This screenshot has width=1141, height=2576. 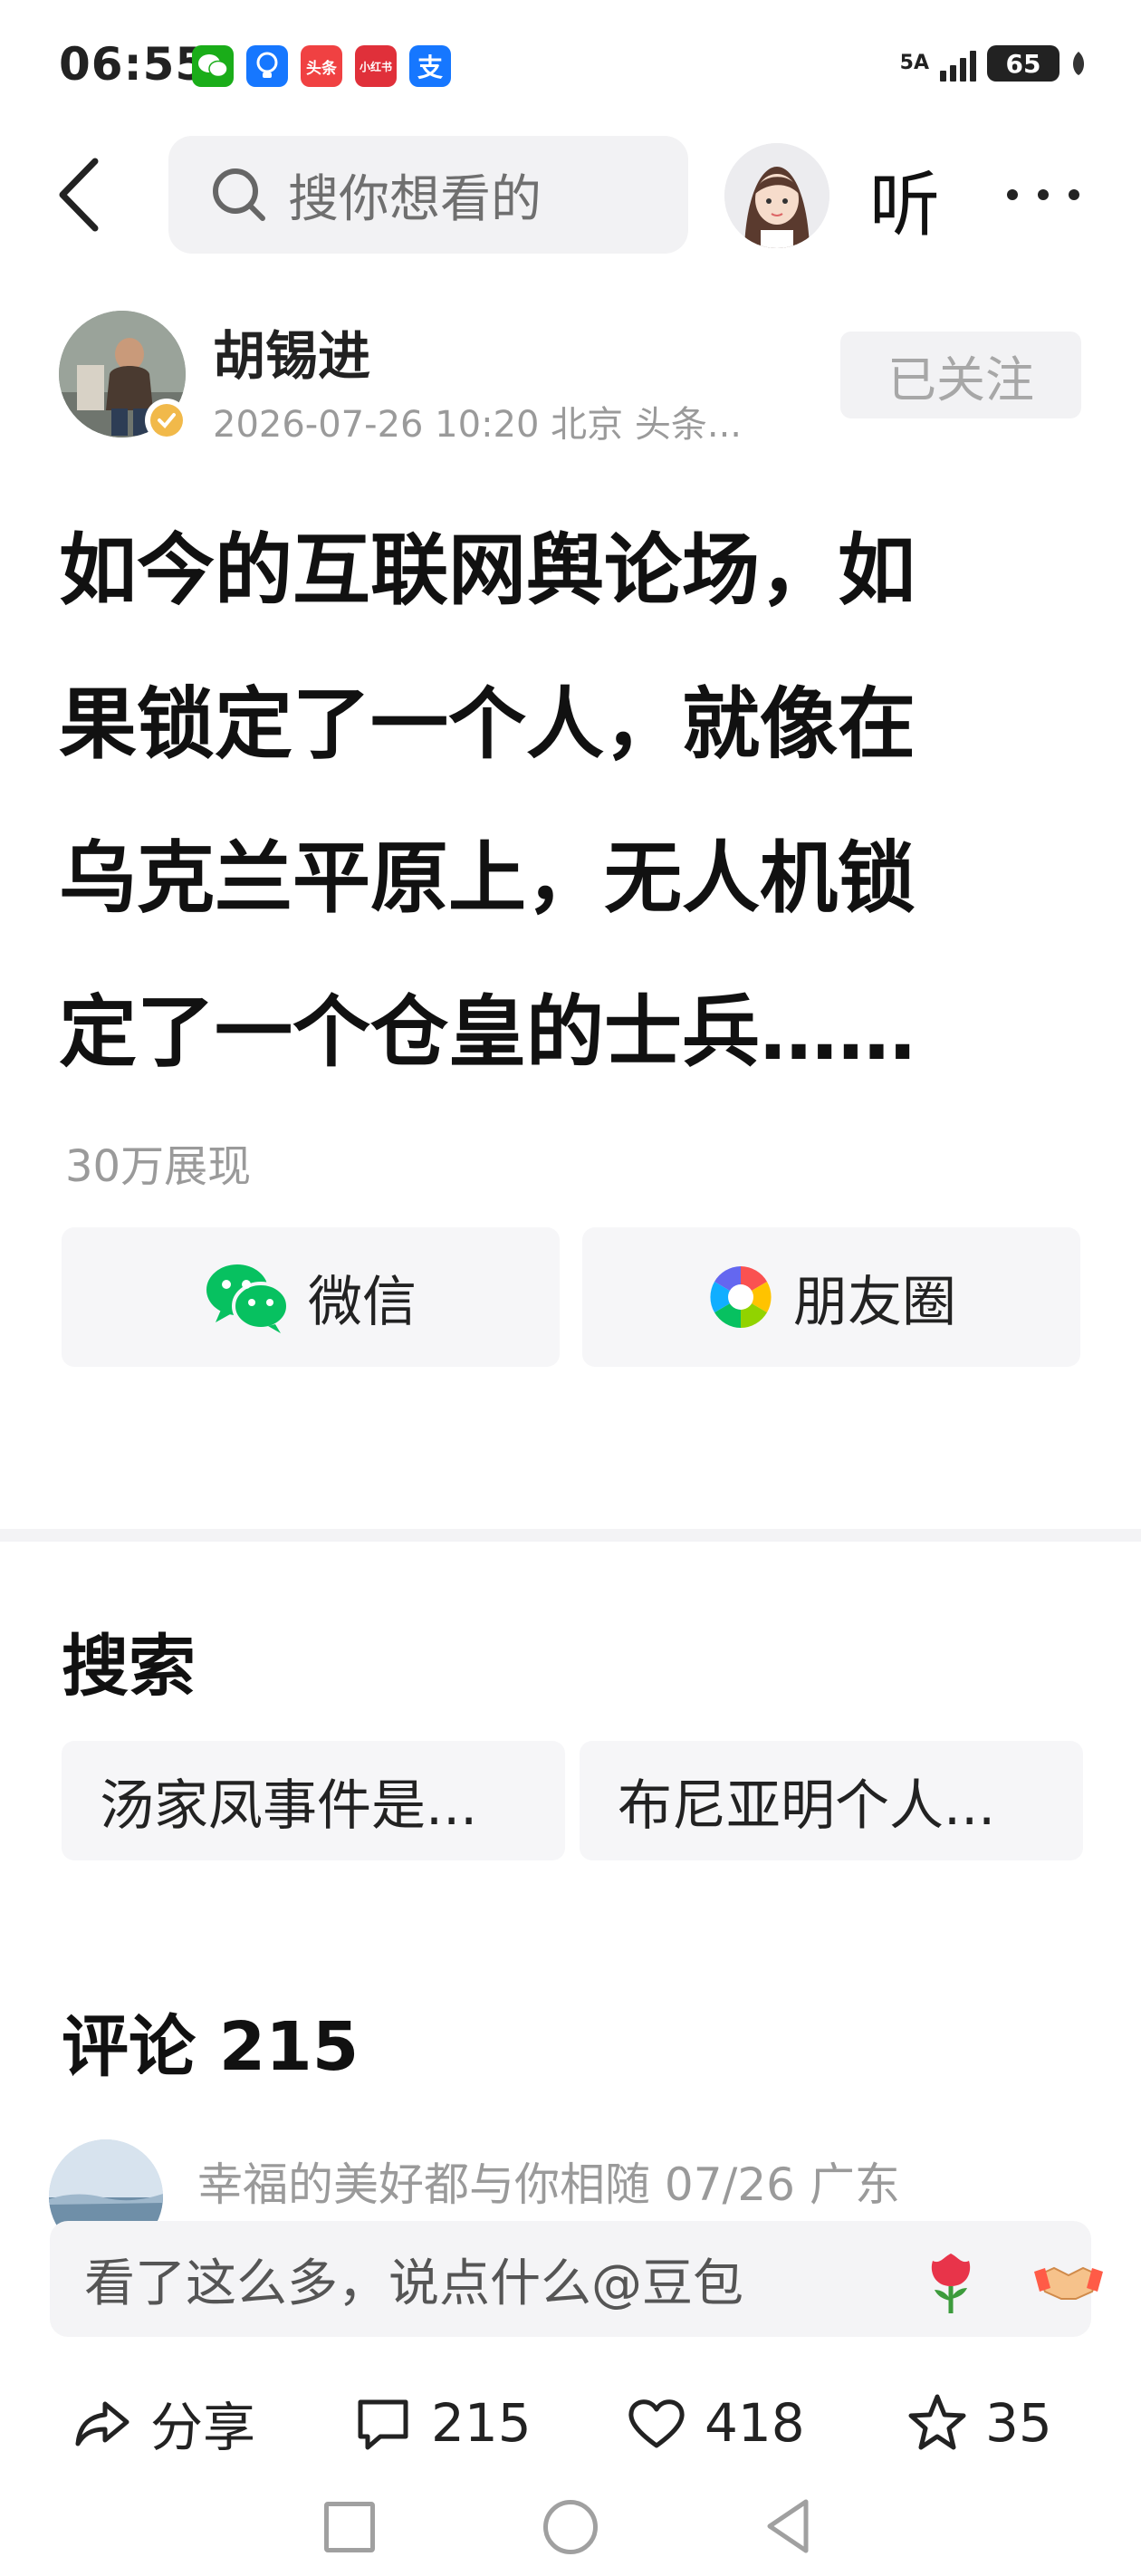 I want to click on status-time: 06:55, so click(x=133, y=64).